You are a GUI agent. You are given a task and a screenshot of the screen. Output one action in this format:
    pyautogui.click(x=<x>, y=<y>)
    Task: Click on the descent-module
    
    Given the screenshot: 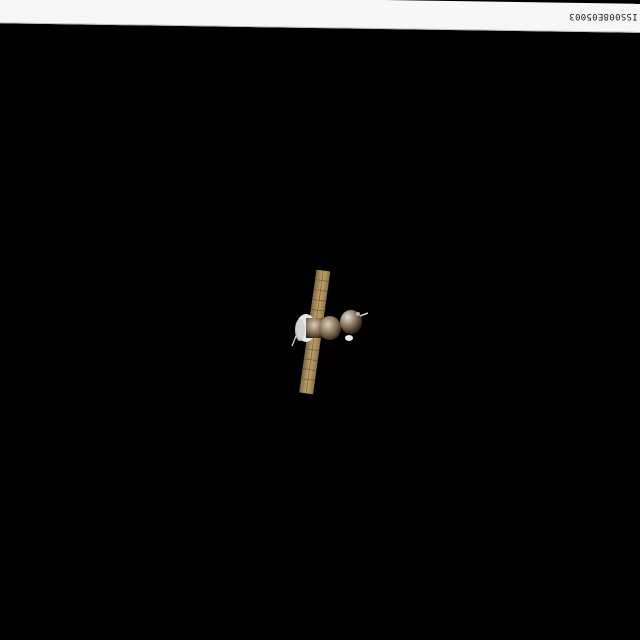 What is the action you would take?
    pyautogui.click(x=330, y=328)
    